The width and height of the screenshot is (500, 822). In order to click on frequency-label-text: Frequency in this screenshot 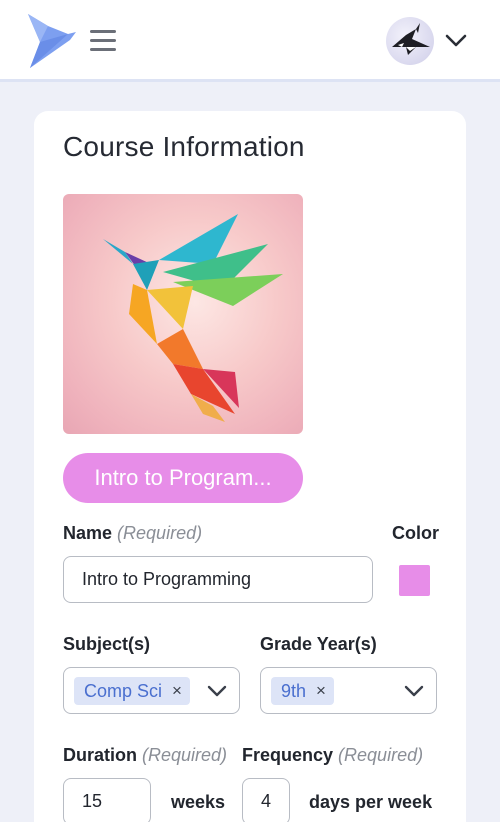, I will do `click(288, 755)`.